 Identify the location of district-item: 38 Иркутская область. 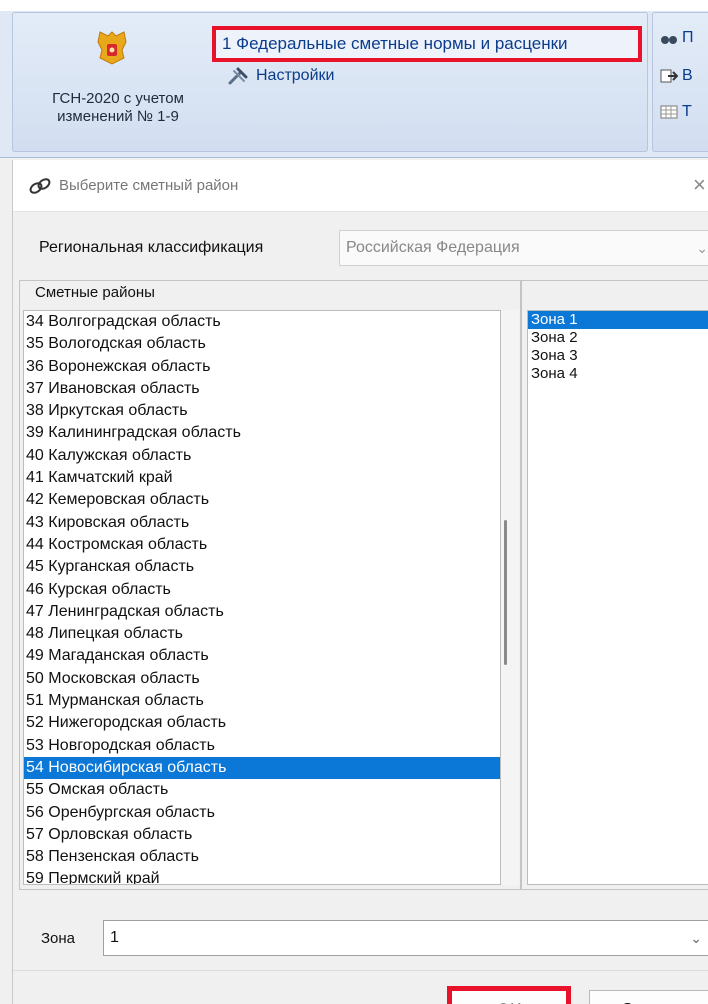
(262, 411).